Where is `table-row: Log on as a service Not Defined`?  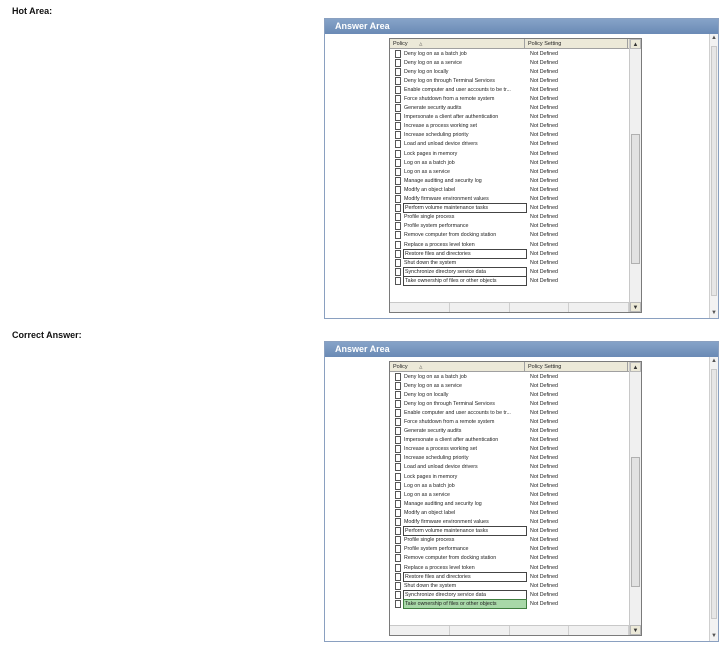
table-row: Log on as a service Not Defined is located at coordinates (510, 171).